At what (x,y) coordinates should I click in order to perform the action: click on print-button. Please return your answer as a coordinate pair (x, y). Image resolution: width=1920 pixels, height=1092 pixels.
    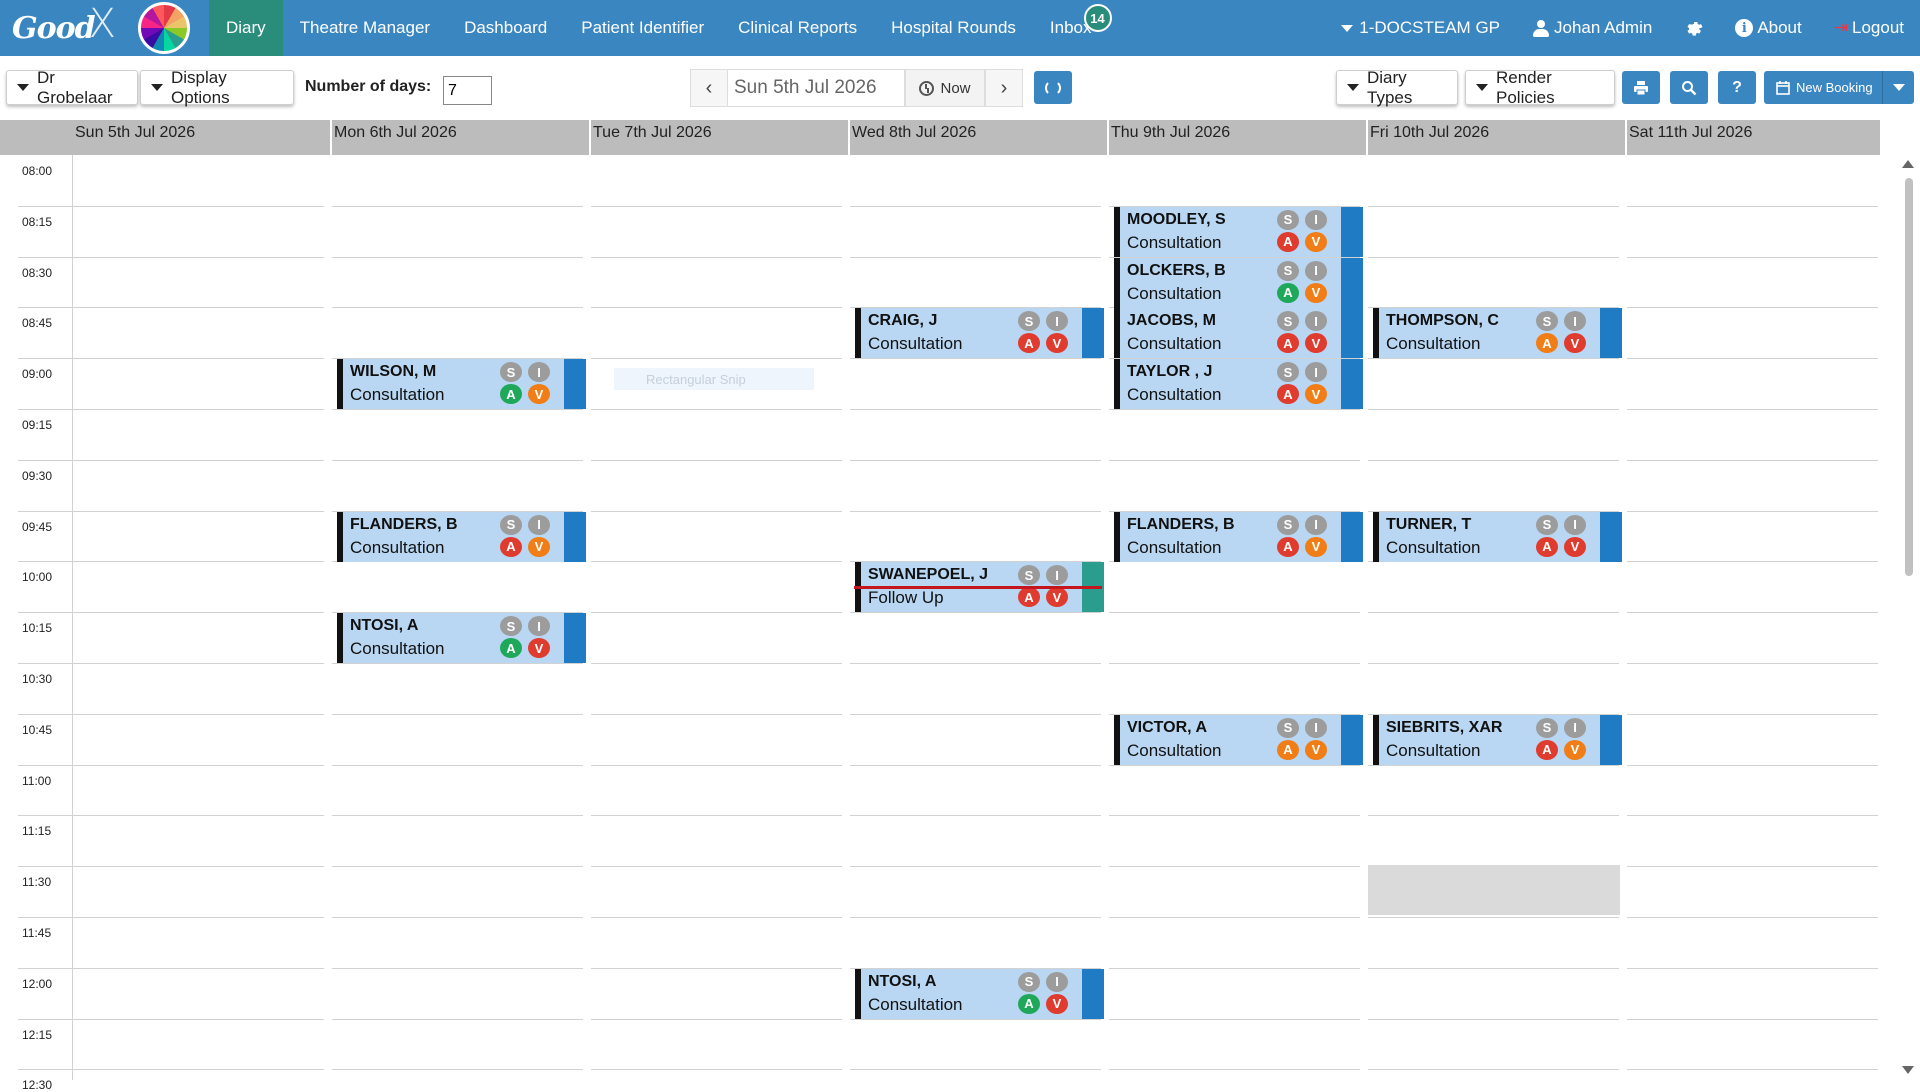
    Looking at the image, I should click on (1641, 87).